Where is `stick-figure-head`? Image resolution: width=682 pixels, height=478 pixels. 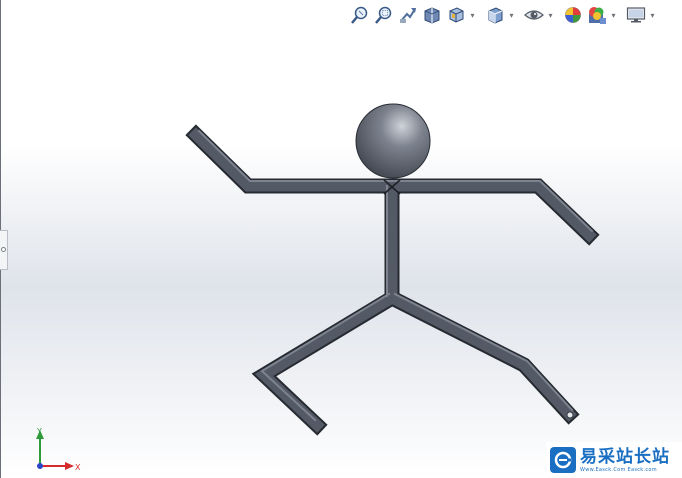
stick-figure-head is located at coordinates (393, 141).